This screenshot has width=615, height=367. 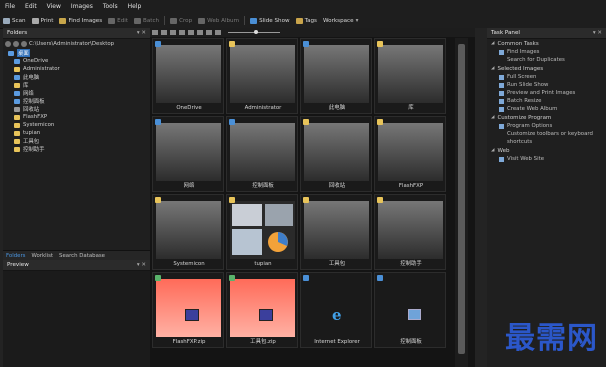 I want to click on scan-button: Scan, so click(x=14, y=20).